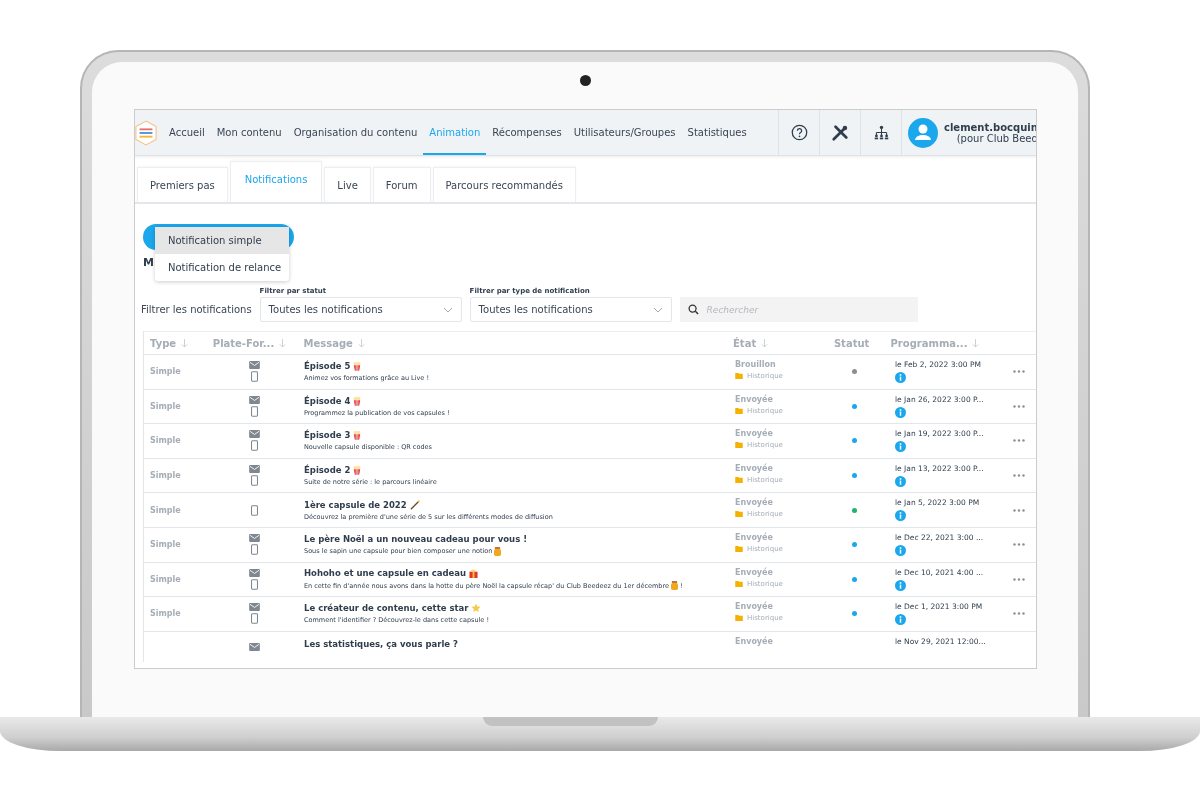  Describe the element at coordinates (327, 366) in the screenshot. I see `message-title: Épisode 5` at that location.